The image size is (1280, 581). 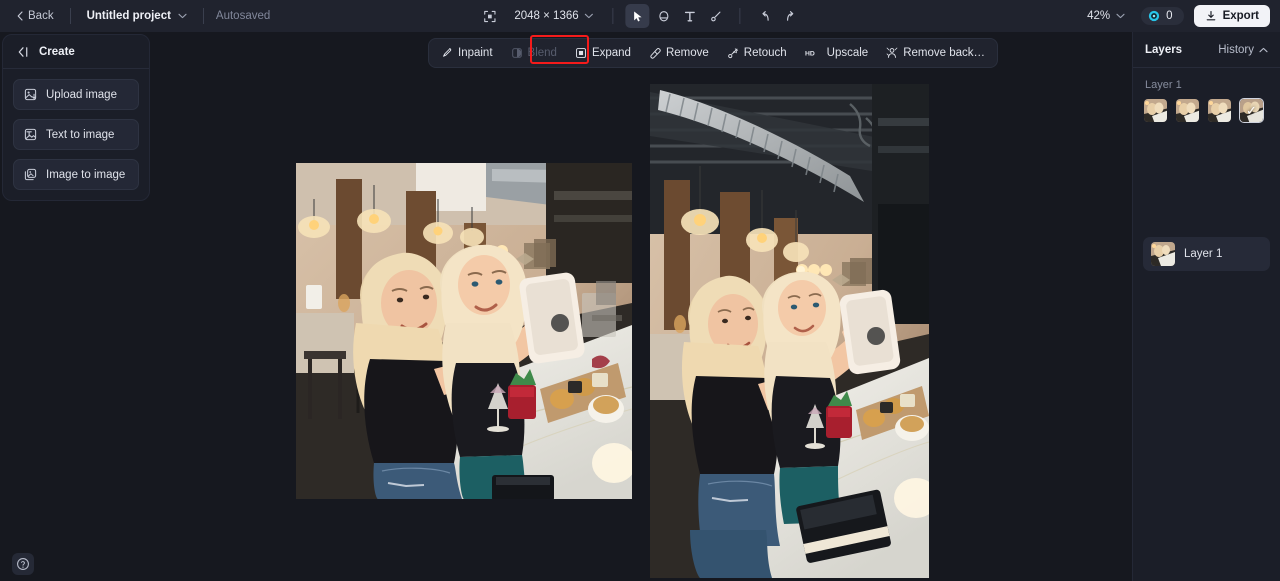 What do you see at coordinates (1099, 16) in the screenshot?
I see `zoom-level-label: 42%` at bounding box center [1099, 16].